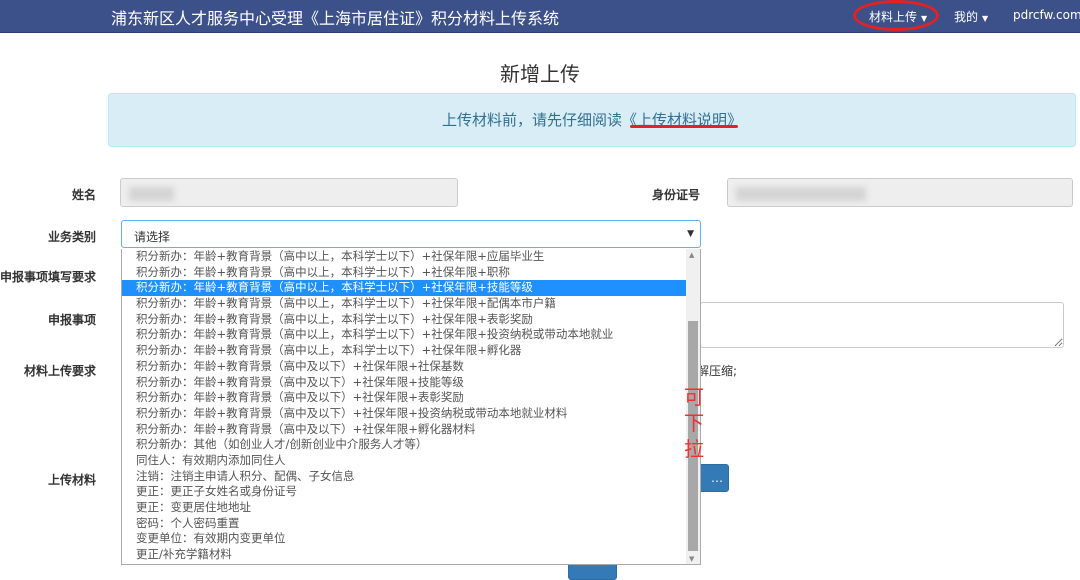  I want to click on scroll-up-icon: ▲, so click(691, 255).